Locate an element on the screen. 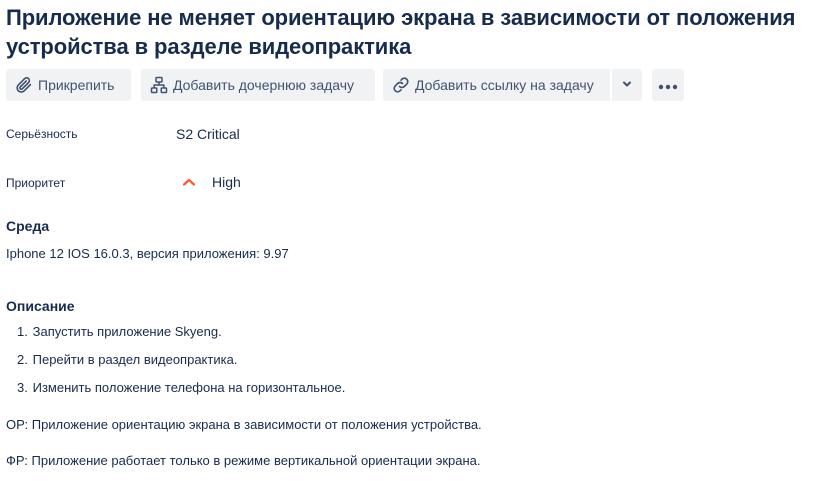  priority-value: High is located at coordinates (226, 182).